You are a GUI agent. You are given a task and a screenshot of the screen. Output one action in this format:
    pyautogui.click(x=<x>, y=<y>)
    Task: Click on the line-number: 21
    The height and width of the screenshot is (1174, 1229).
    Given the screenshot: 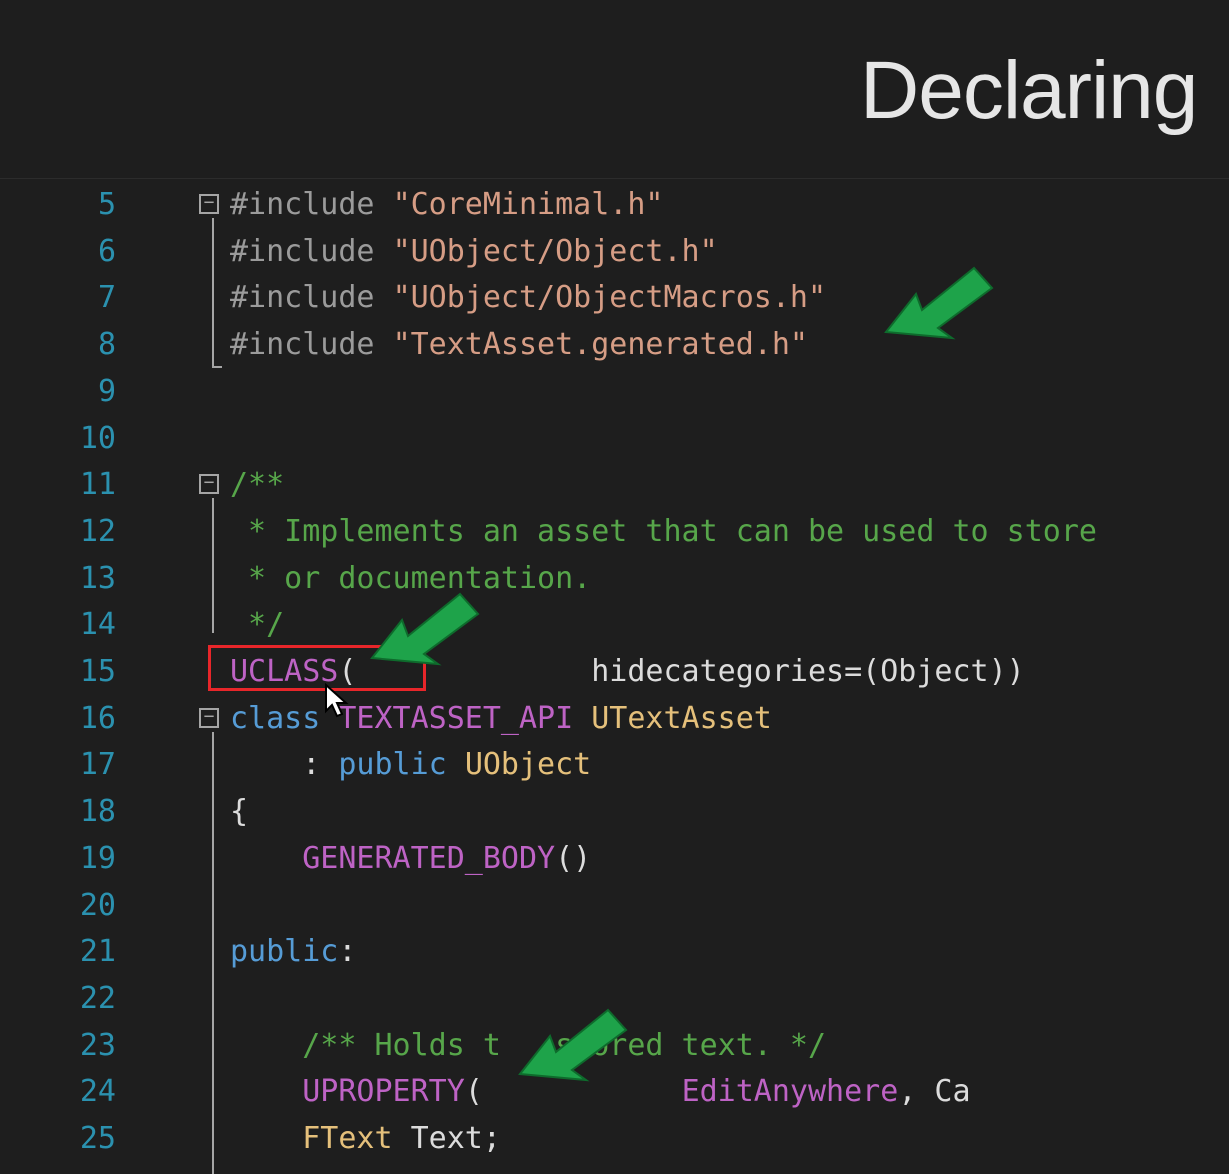 What is the action you would take?
    pyautogui.click(x=97, y=952)
    